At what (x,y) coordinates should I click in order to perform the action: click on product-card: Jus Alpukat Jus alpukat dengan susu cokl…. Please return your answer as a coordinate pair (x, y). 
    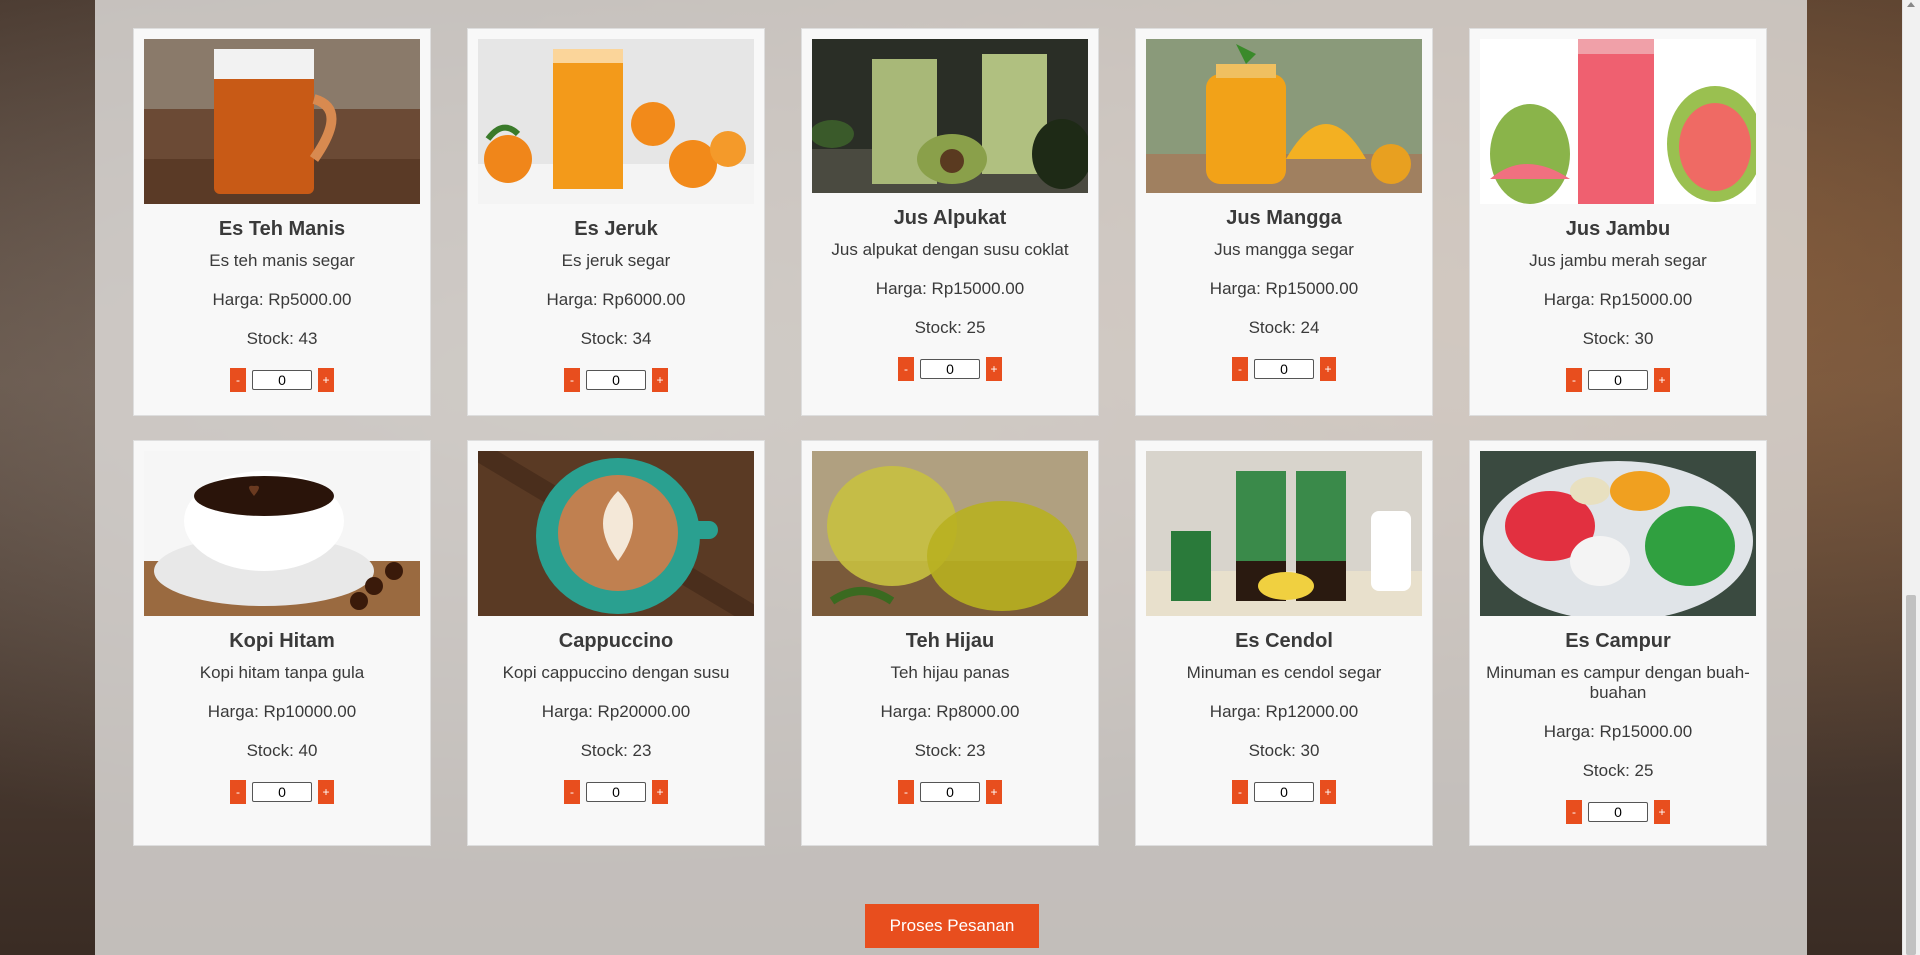
    Looking at the image, I should click on (950, 222).